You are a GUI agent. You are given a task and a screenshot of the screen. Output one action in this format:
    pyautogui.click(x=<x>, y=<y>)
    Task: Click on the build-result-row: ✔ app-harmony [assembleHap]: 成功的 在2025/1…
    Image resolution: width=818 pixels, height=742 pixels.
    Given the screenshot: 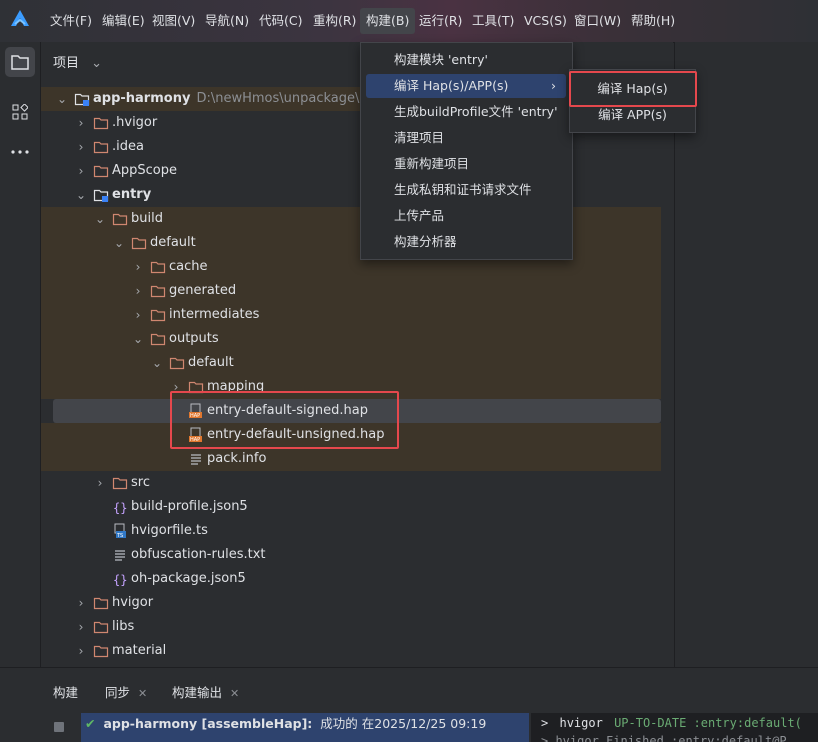 What is the action you would take?
    pyautogui.click(x=305, y=727)
    